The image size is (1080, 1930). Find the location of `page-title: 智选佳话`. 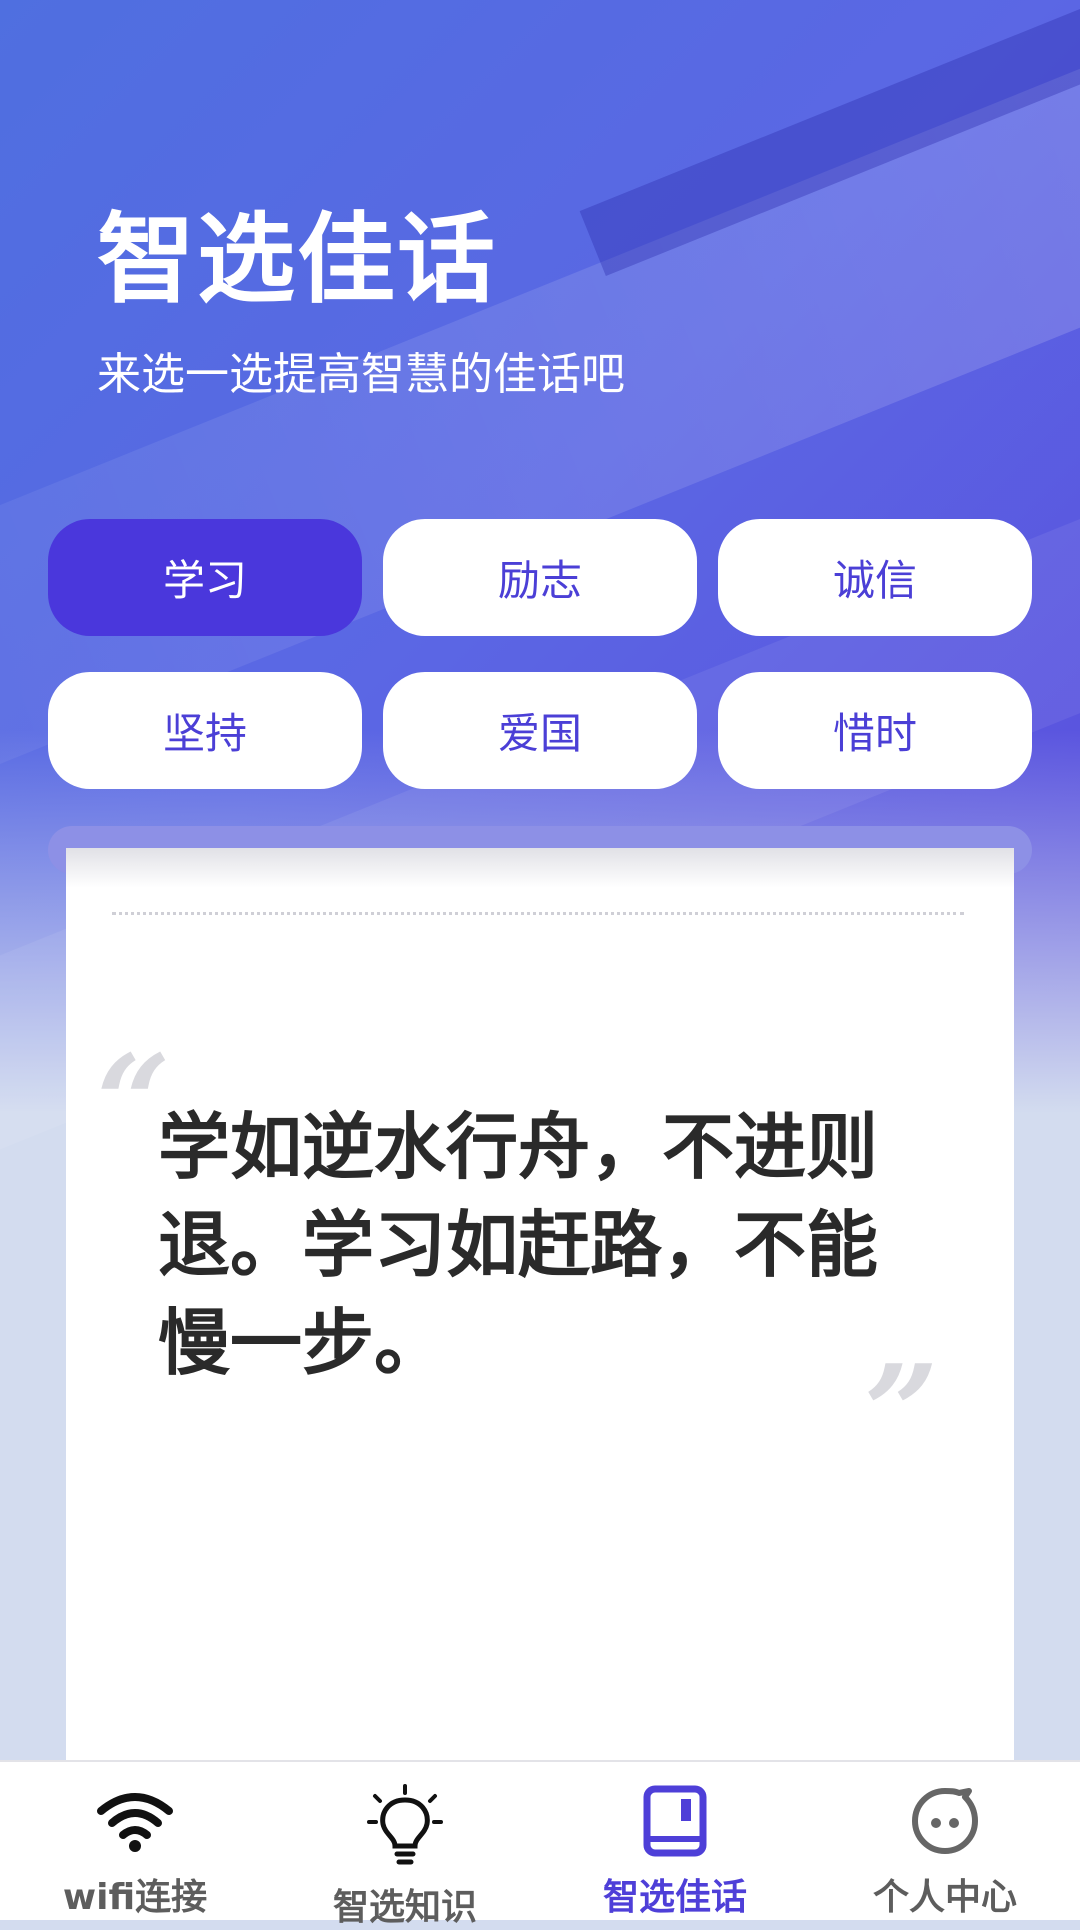

page-title: 智选佳话 is located at coordinates (297, 260).